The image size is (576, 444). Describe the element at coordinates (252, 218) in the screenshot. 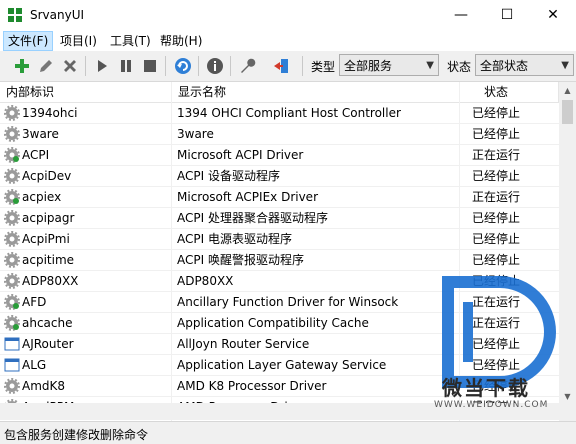

I see `service-name: ACPI 处理器聚合器驱动程序` at that location.